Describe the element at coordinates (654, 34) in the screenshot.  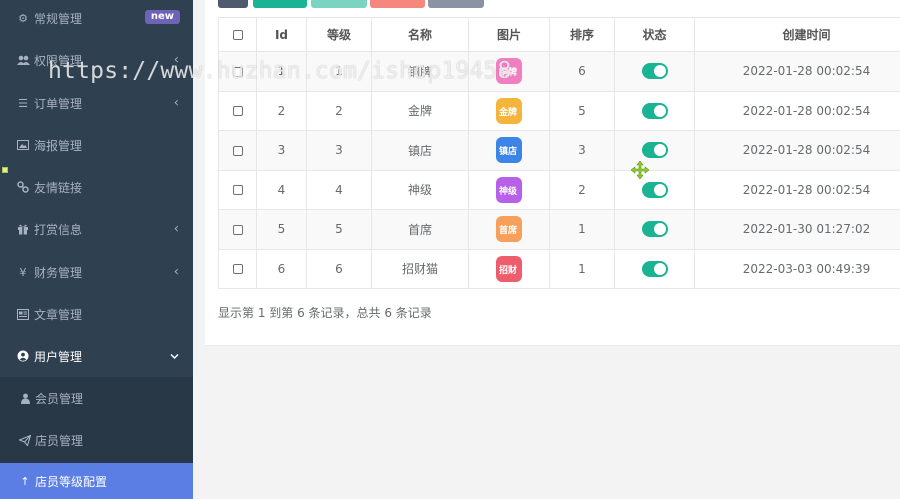
I see `column-header-status: 状态` at that location.